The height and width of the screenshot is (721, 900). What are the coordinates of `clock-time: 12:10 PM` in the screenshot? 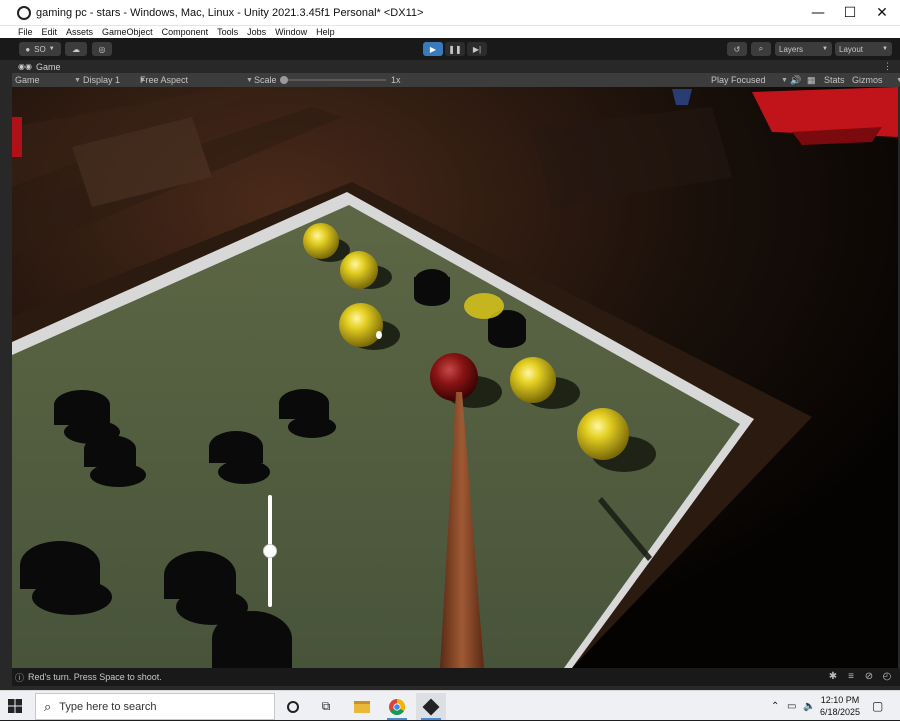 It's located at (840, 700).